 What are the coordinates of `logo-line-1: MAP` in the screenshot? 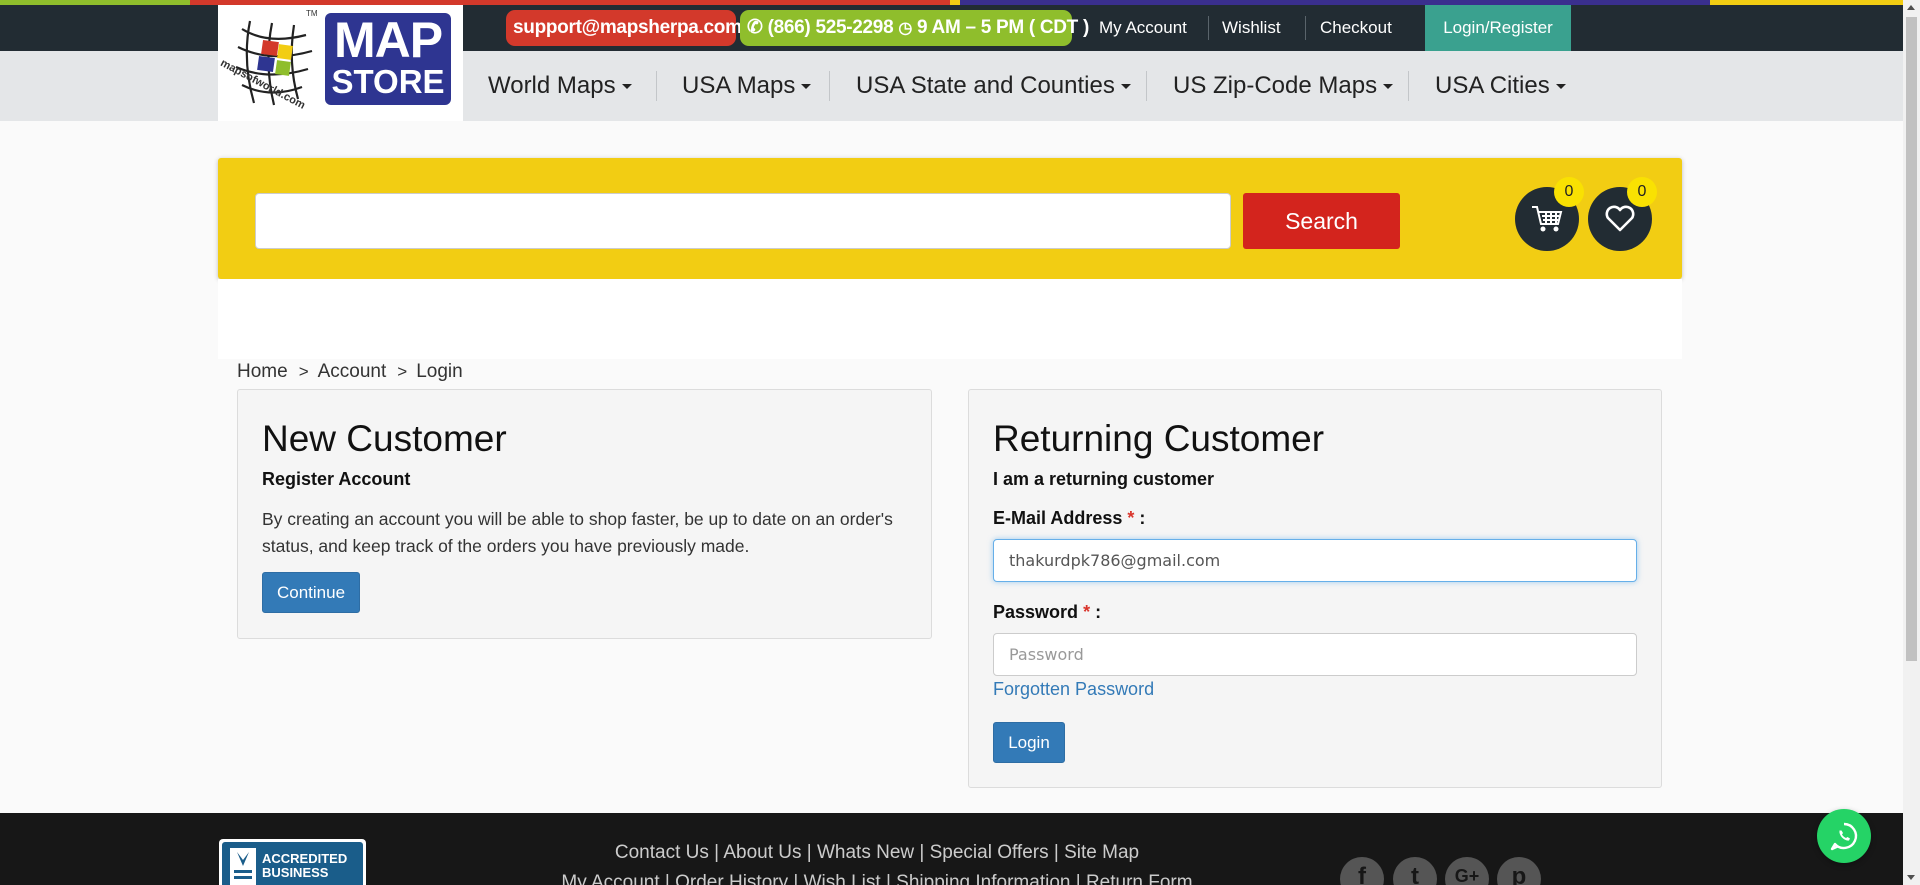 It's located at (388, 40).